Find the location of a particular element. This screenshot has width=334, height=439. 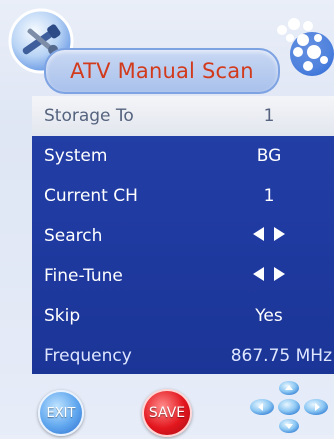

menu-item-storage-to: Storage To 1 is located at coordinates (183, 116).